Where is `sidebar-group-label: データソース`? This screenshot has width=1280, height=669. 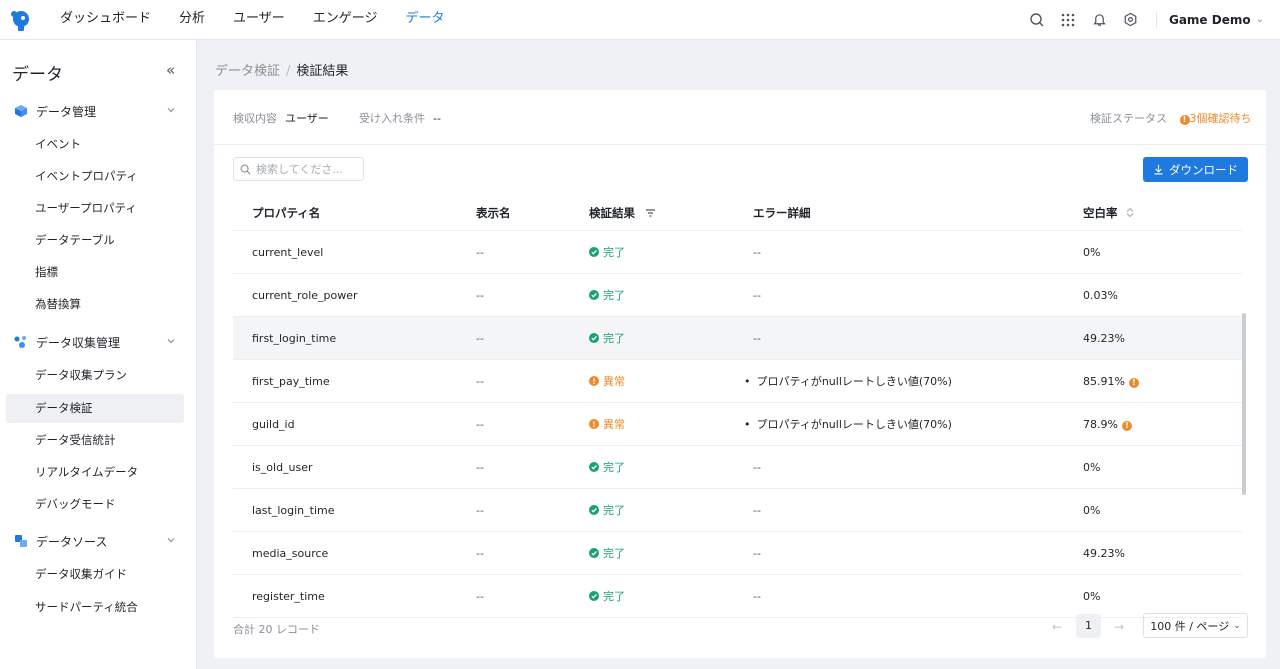
sidebar-group-label: データソース is located at coordinates (72, 541).